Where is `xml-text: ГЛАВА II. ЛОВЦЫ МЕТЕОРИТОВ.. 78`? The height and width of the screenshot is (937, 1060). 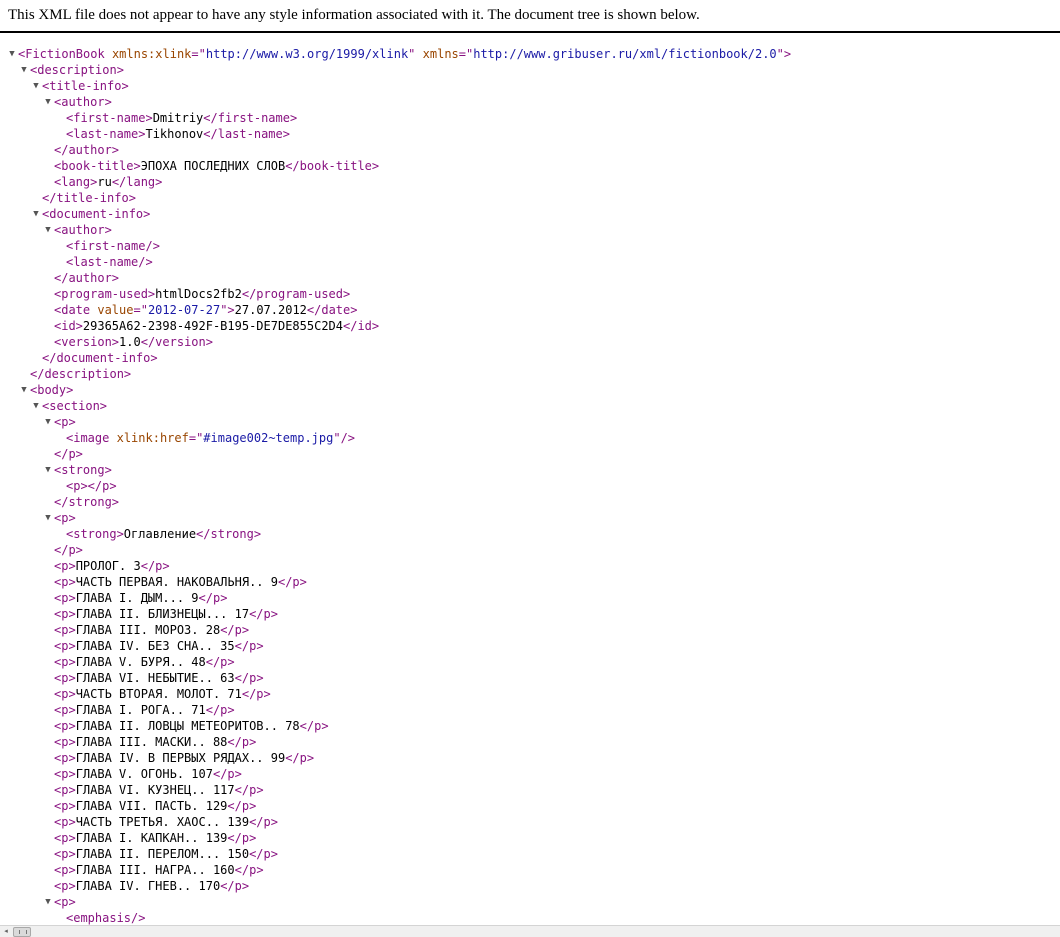
xml-text: ГЛАВА II. ЛОВЦЫ МЕТЕОРИТОВ.. 78 is located at coordinates (187, 726).